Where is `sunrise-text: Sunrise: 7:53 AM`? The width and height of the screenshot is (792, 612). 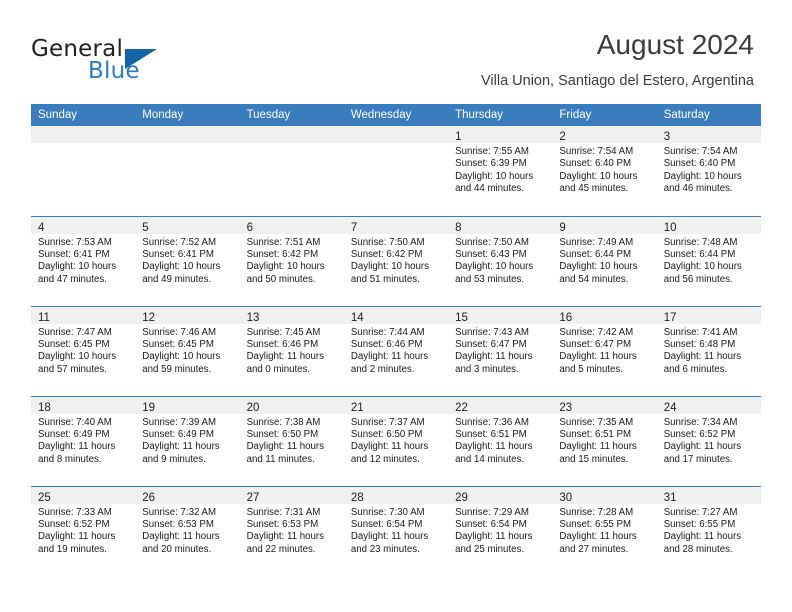
sunrise-text: Sunrise: 7:53 AM is located at coordinates (75, 242).